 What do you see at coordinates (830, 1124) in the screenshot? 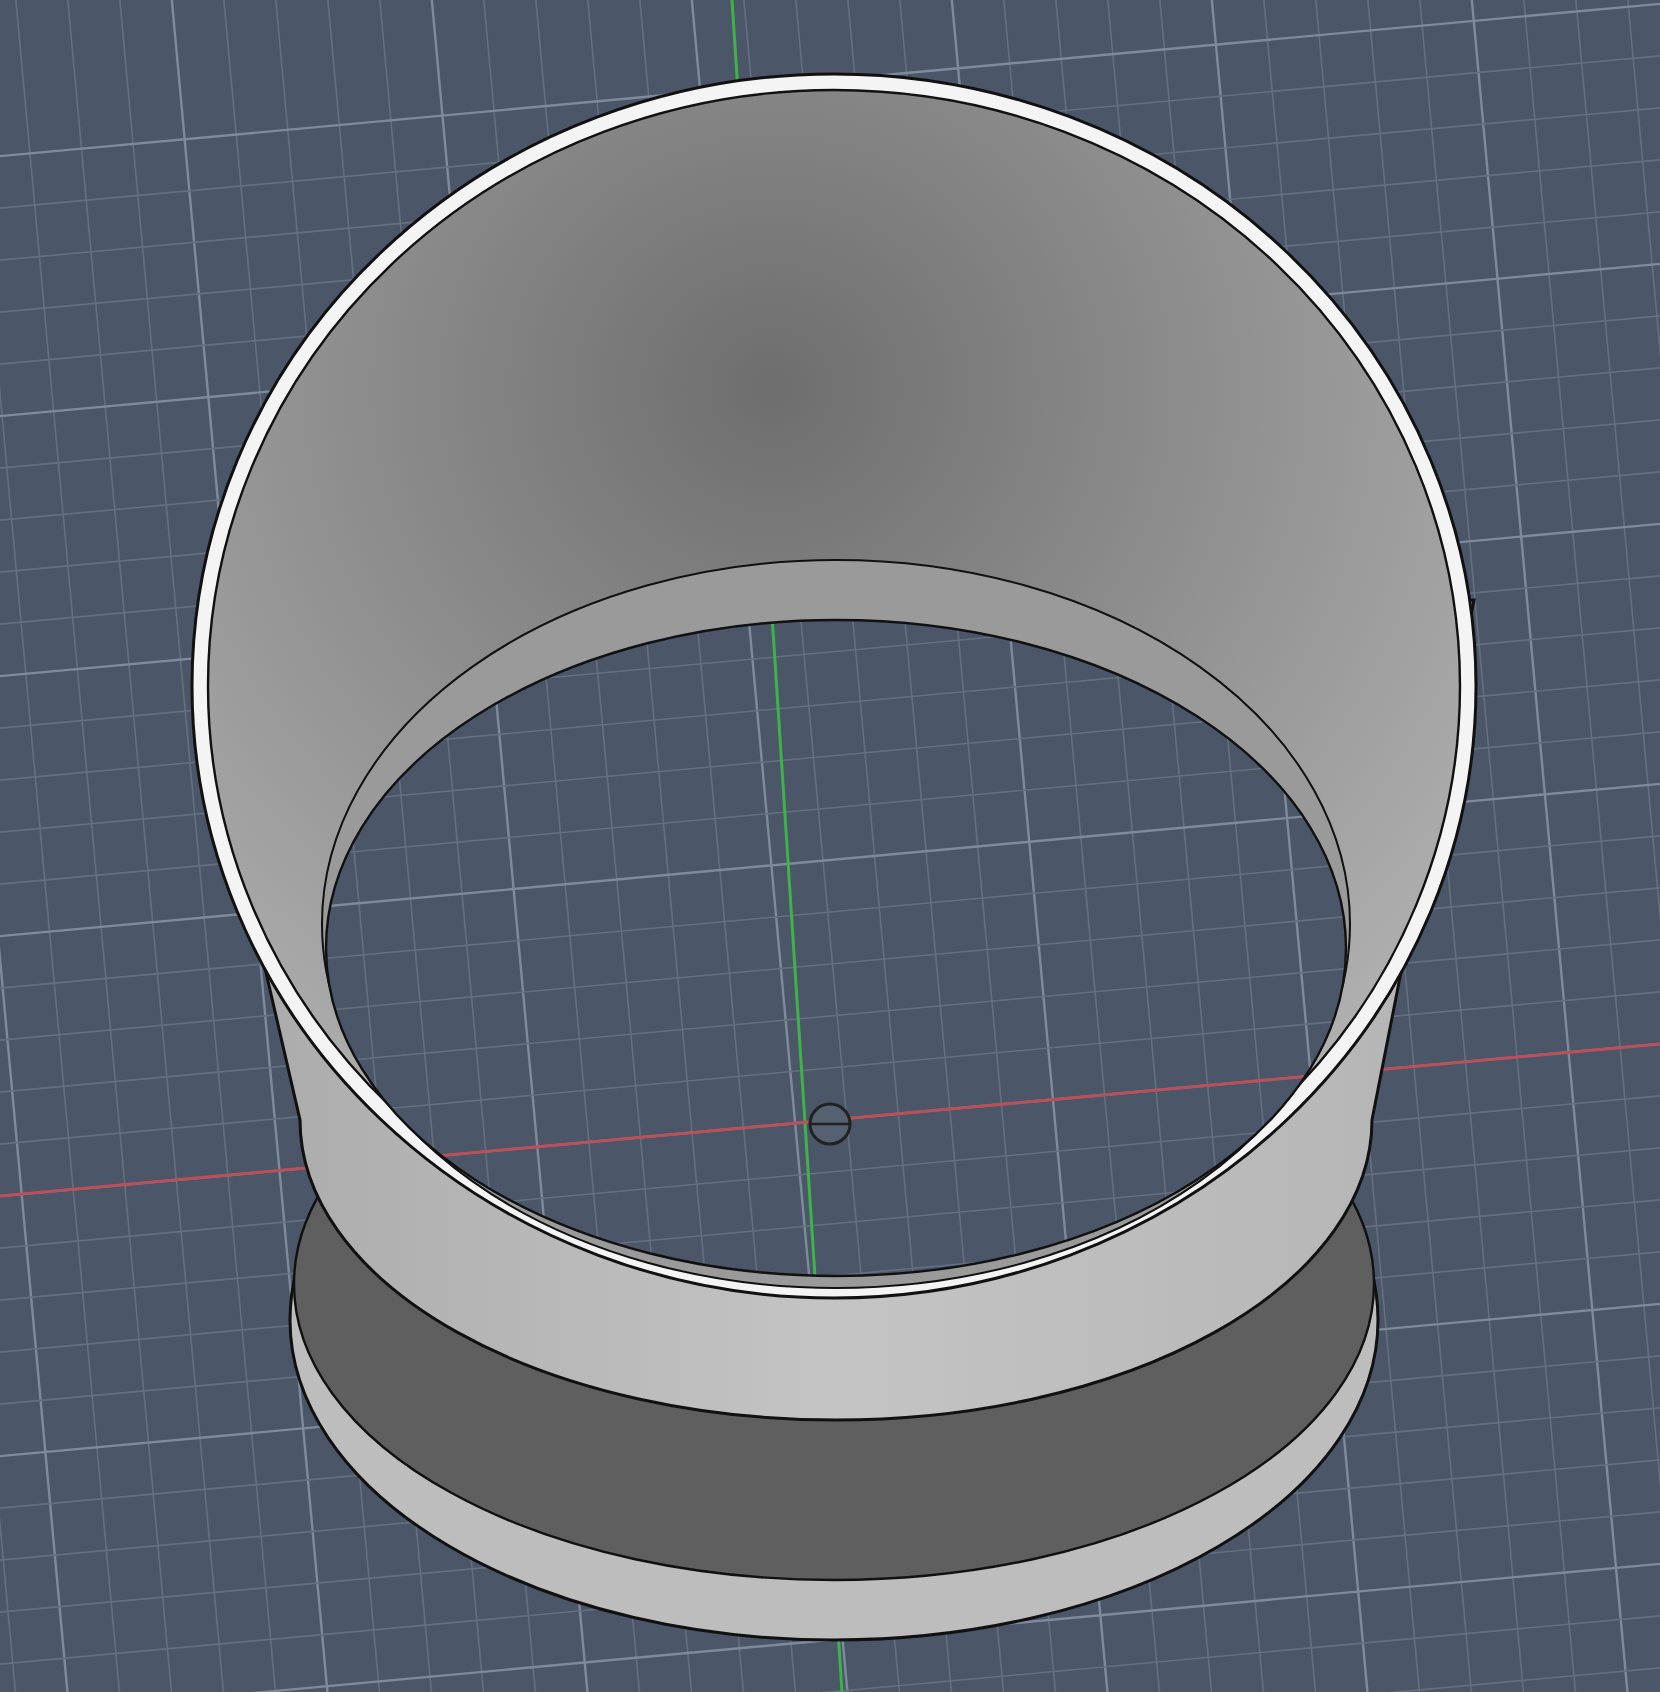
I see `origin-icon` at bounding box center [830, 1124].